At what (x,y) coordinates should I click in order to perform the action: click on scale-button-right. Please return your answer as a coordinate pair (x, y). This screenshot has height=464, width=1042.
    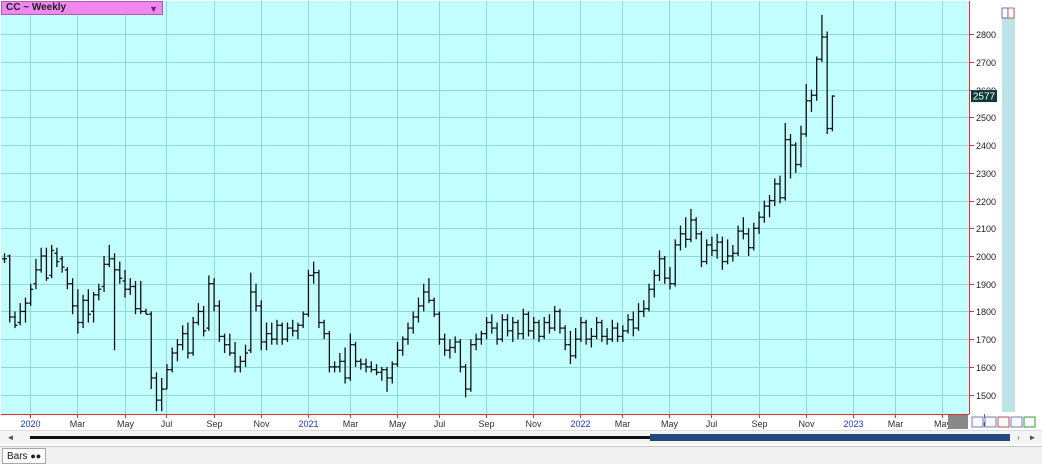
    Looking at the image, I should click on (1011, 13).